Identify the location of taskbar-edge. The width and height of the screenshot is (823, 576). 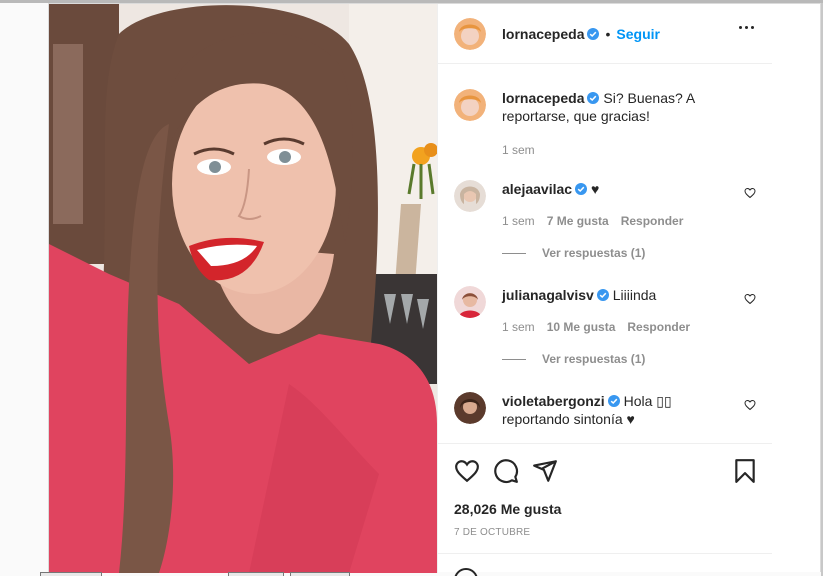
(411, 574).